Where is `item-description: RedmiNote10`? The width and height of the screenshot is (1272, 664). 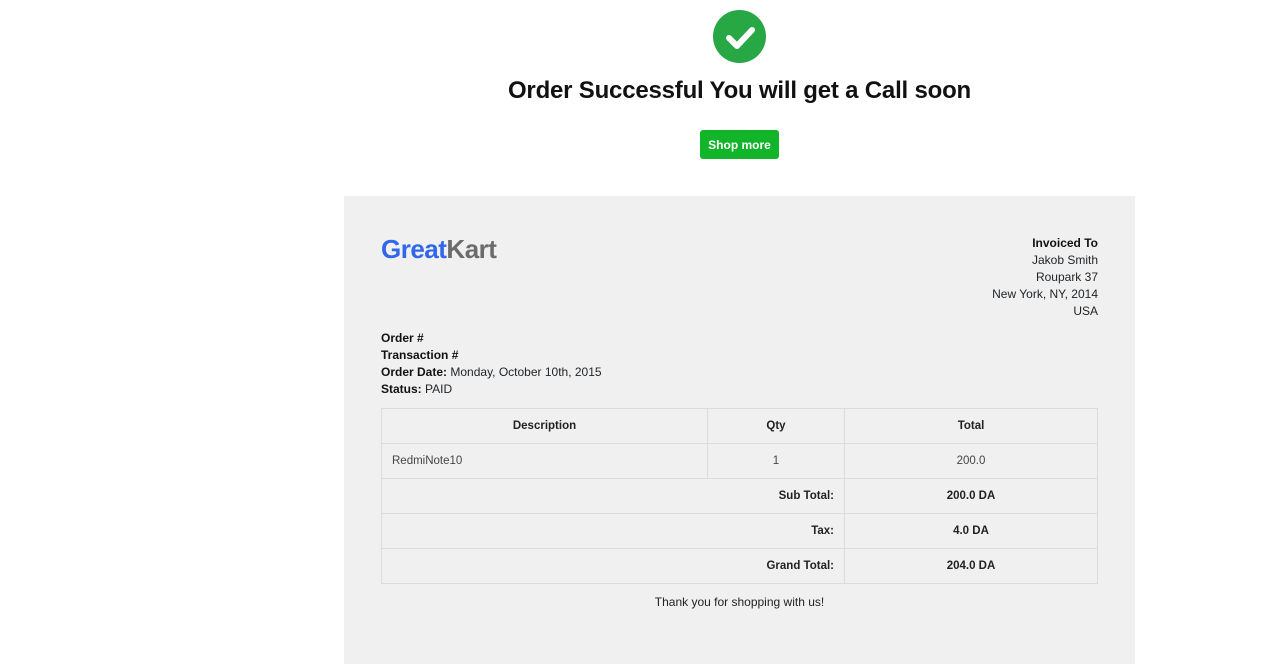
item-description: RedmiNote10 is located at coordinates (544, 461).